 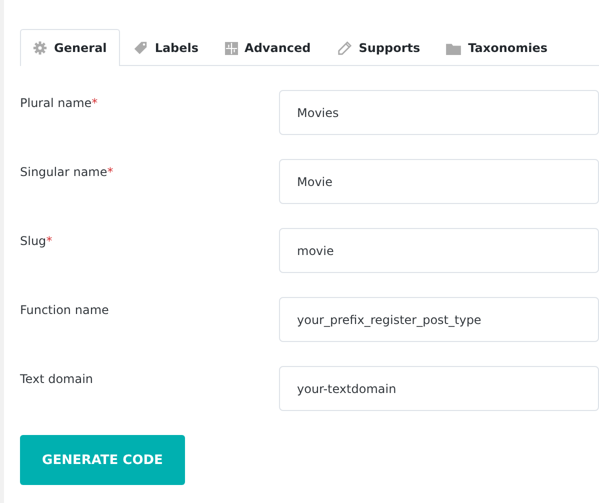 I want to click on field-label: Function name, so click(x=64, y=310).